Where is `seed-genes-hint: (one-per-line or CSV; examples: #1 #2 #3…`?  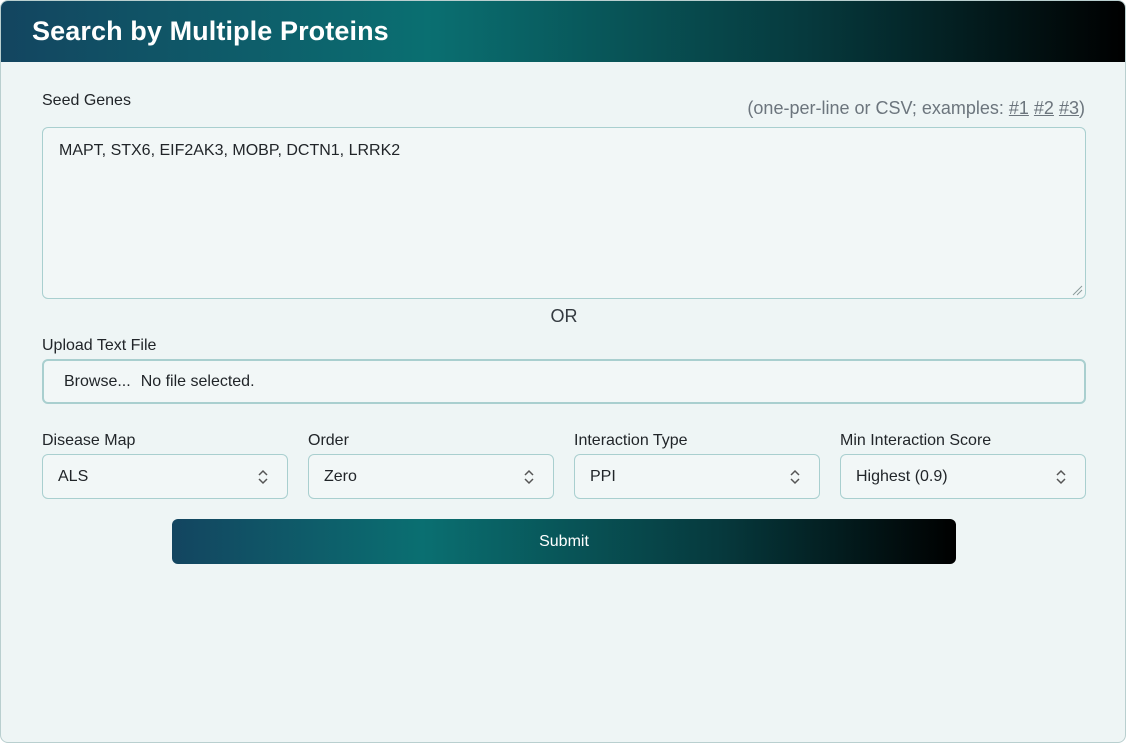 seed-genes-hint: (one-per-line or CSV; examples: #1 #2 #3… is located at coordinates (916, 108).